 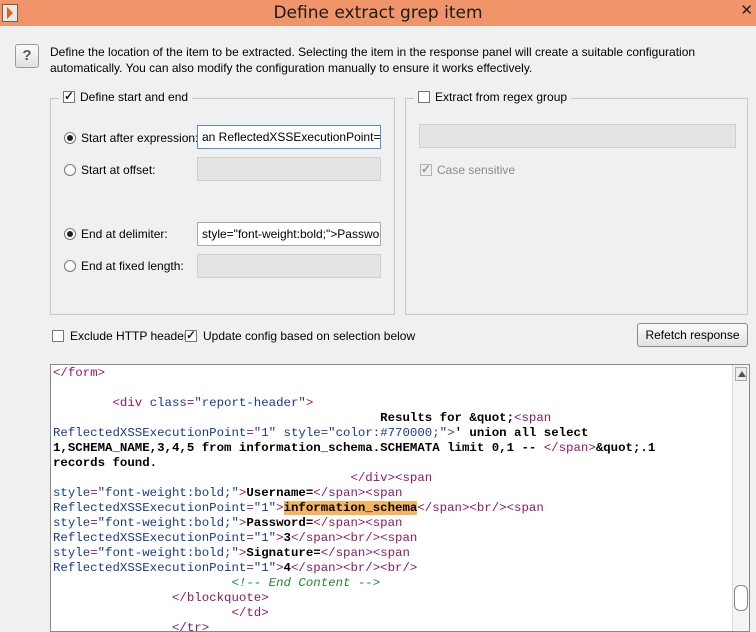 What do you see at coordinates (58, 336) in the screenshot?
I see `exclude-headers-checkbox` at bounding box center [58, 336].